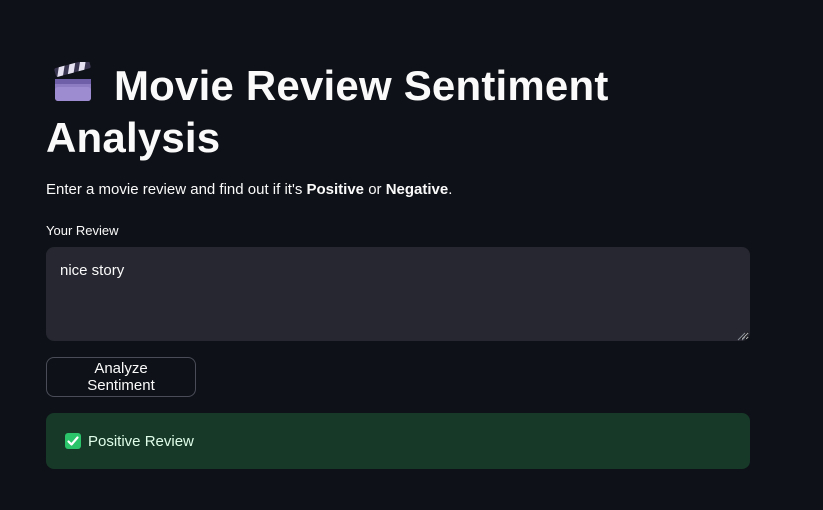 This screenshot has height=510, width=823. I want to click on resize-grip-icon, so click(741, 334).